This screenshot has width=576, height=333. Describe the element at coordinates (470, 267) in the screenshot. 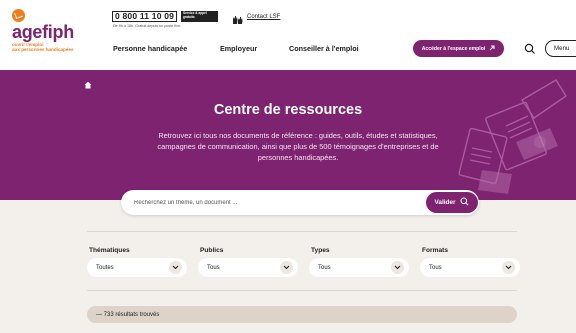

I see `formats-select: Tous` at that location.